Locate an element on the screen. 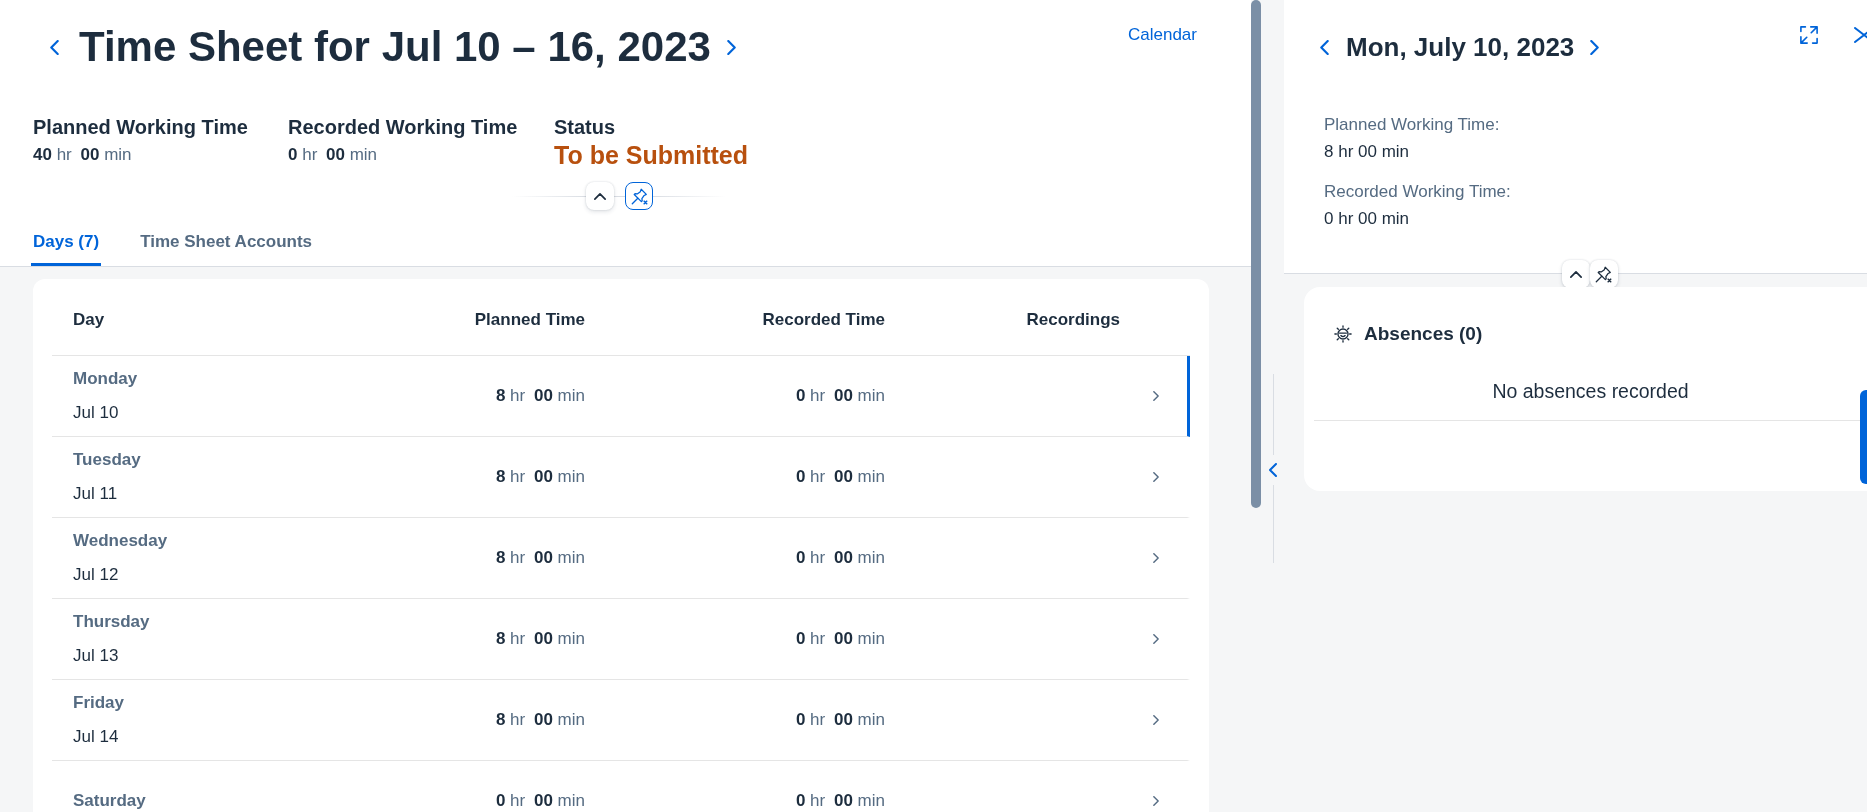 Image resolution: width=1867 pixels, height=812 pixels. day-name: Wednesday is located at coordinates (120, 541).